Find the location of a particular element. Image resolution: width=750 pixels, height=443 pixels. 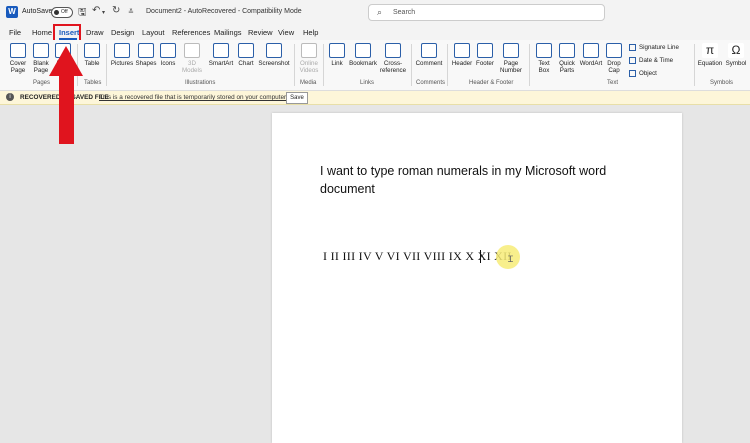

smartart-icon is located at coordinates (221, 50).